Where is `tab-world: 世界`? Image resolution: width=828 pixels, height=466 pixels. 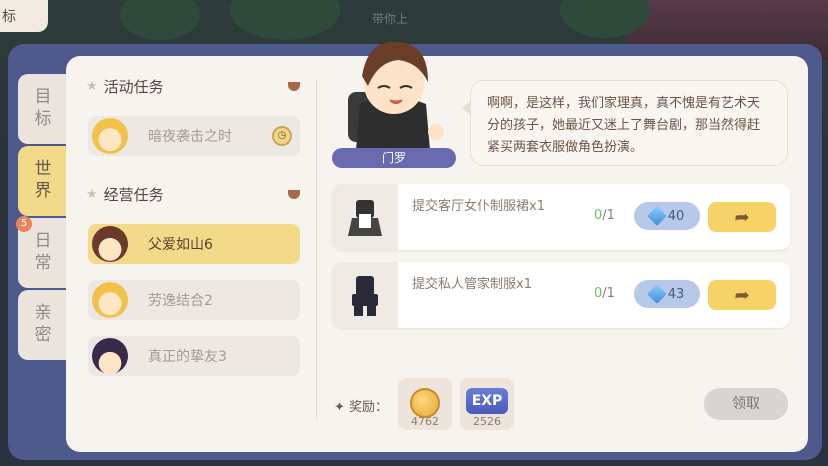
tab-world: 世界 is located at coordinates (43, 181).